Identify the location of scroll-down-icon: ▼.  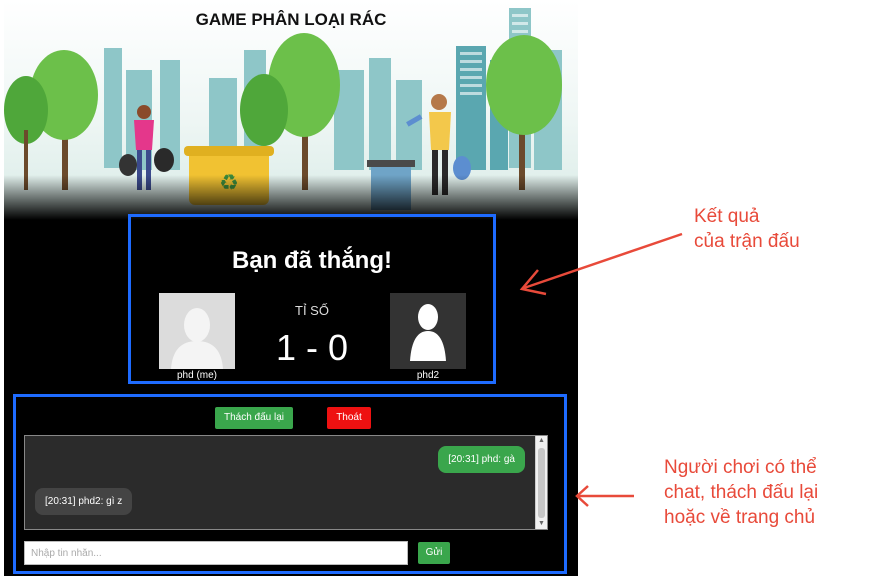
(541, 524).